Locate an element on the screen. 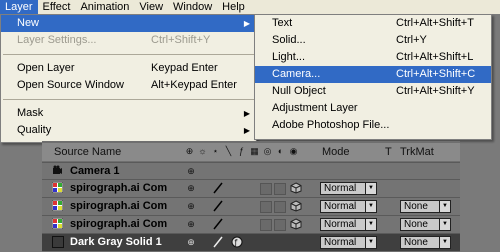 Image resolution: width=500 pixels, height=252 pixels. menu-item-open-source-window: Open Source Window Alt+Keypad Enter is located at coordinates (128, 85).